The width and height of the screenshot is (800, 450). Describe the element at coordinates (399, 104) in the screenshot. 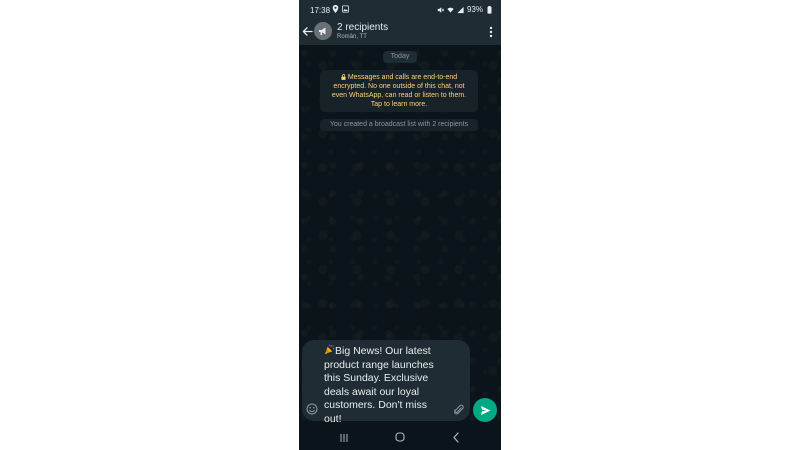

I see `encryption-text-line-4: Tap to learn more.` at that location.